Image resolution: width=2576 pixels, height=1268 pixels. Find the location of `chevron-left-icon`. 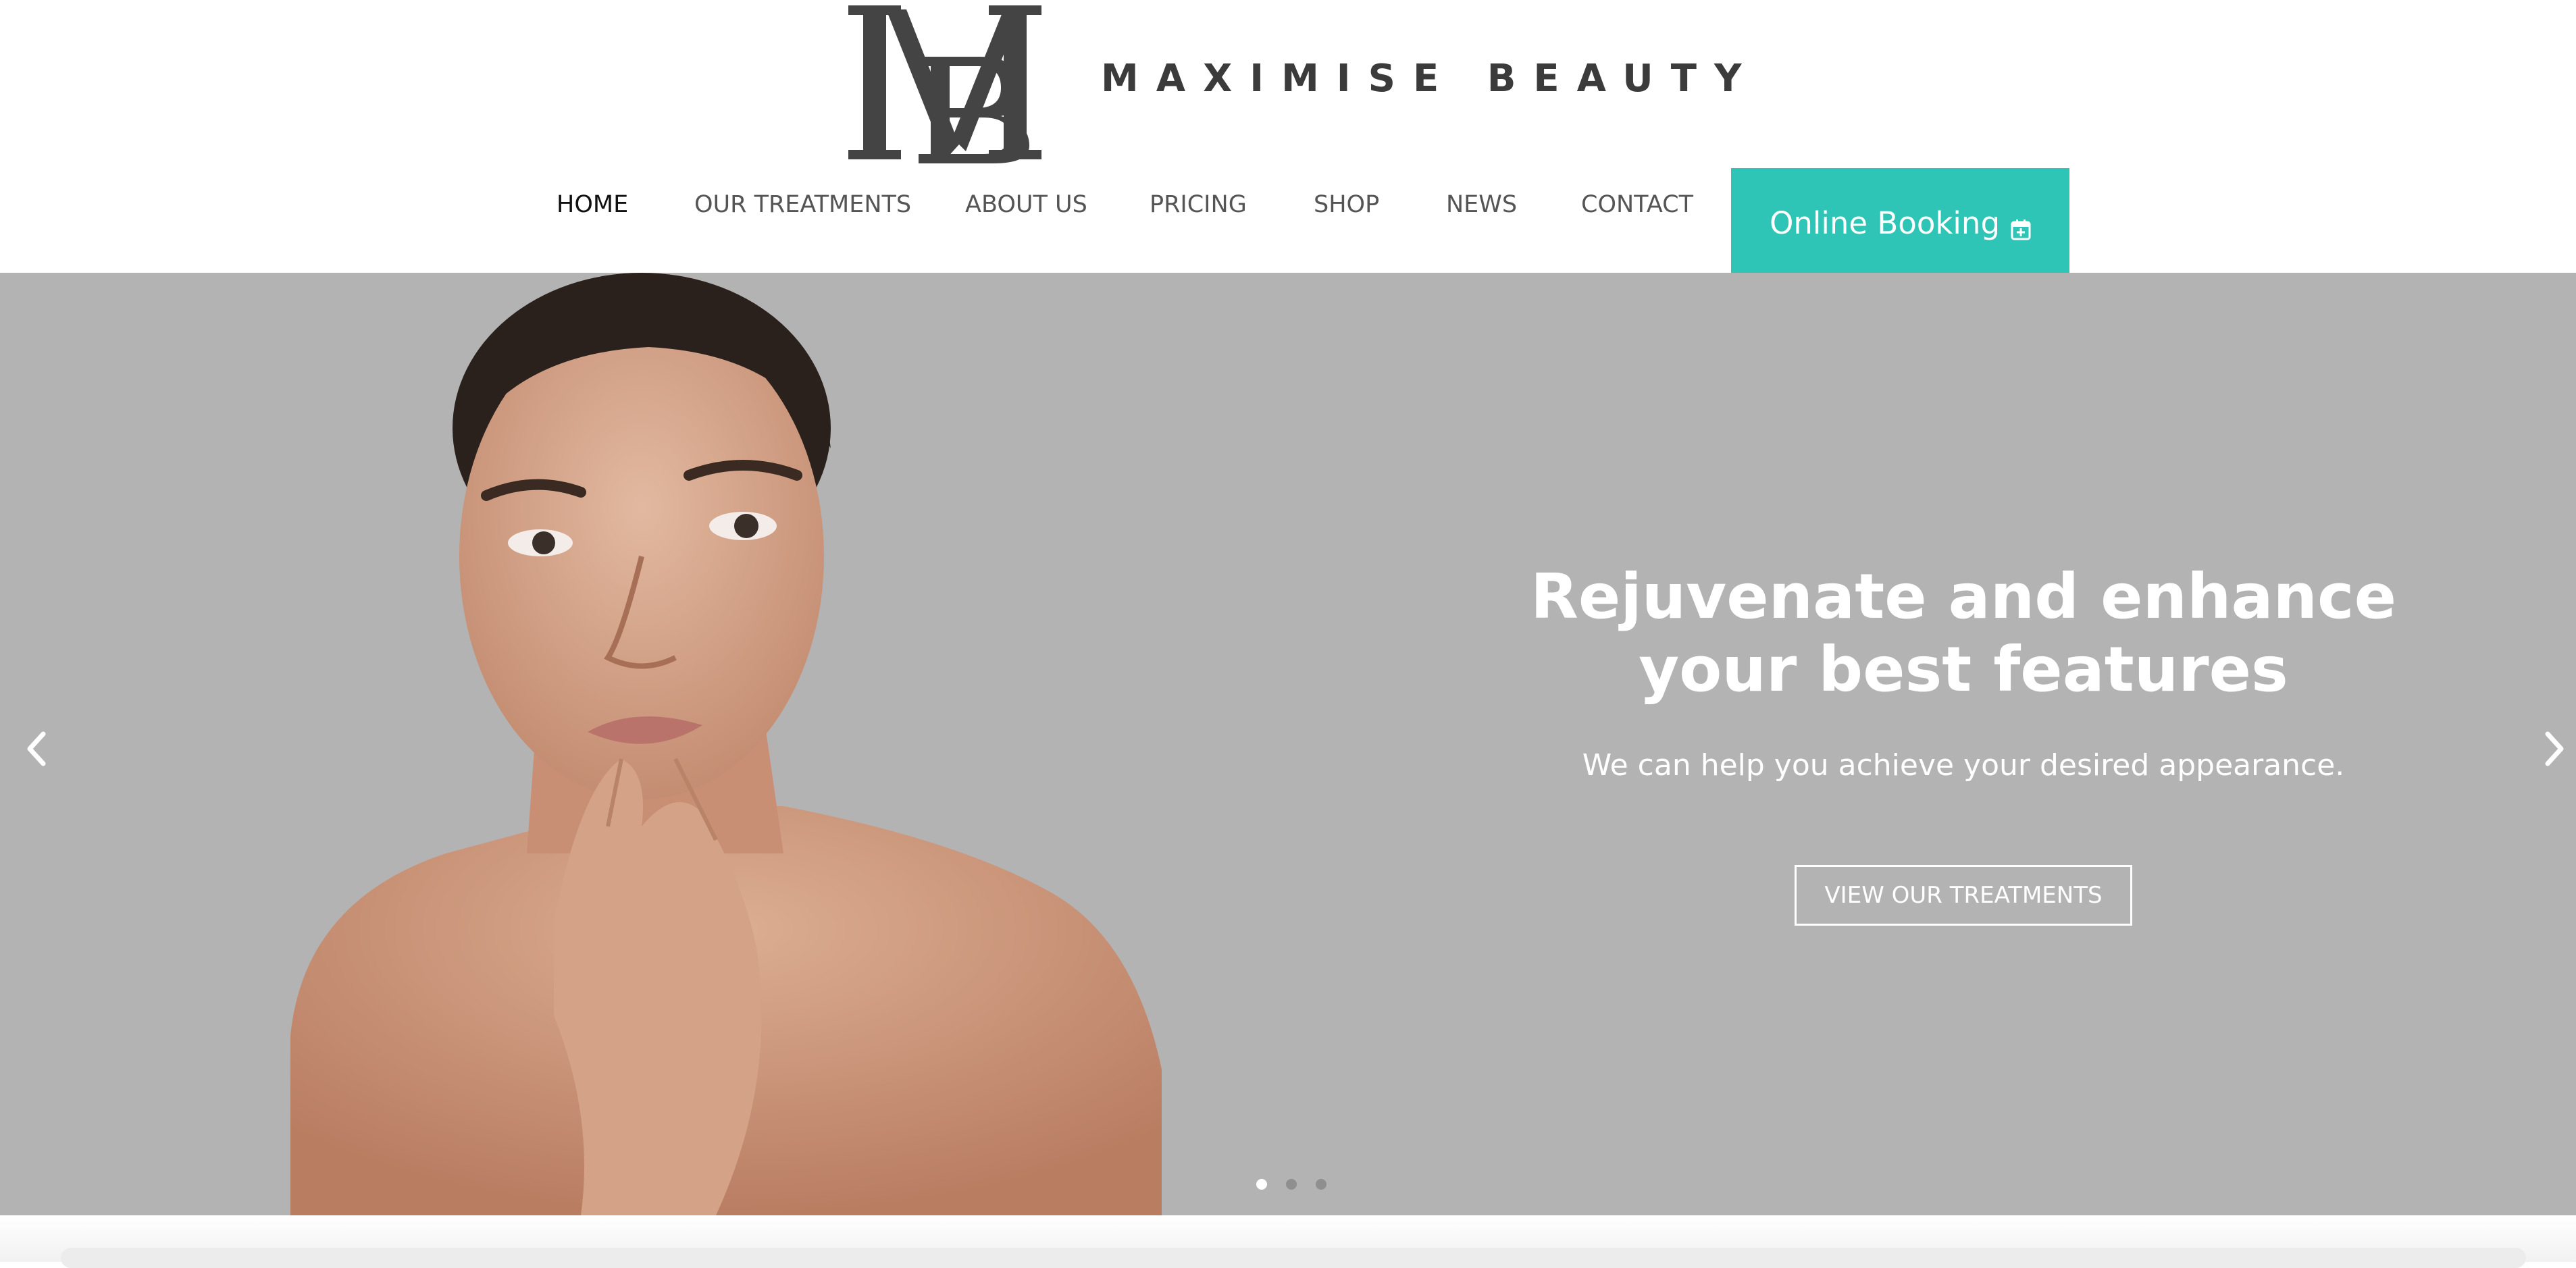

chevron-left-icon is located at coordinates (36, 748).